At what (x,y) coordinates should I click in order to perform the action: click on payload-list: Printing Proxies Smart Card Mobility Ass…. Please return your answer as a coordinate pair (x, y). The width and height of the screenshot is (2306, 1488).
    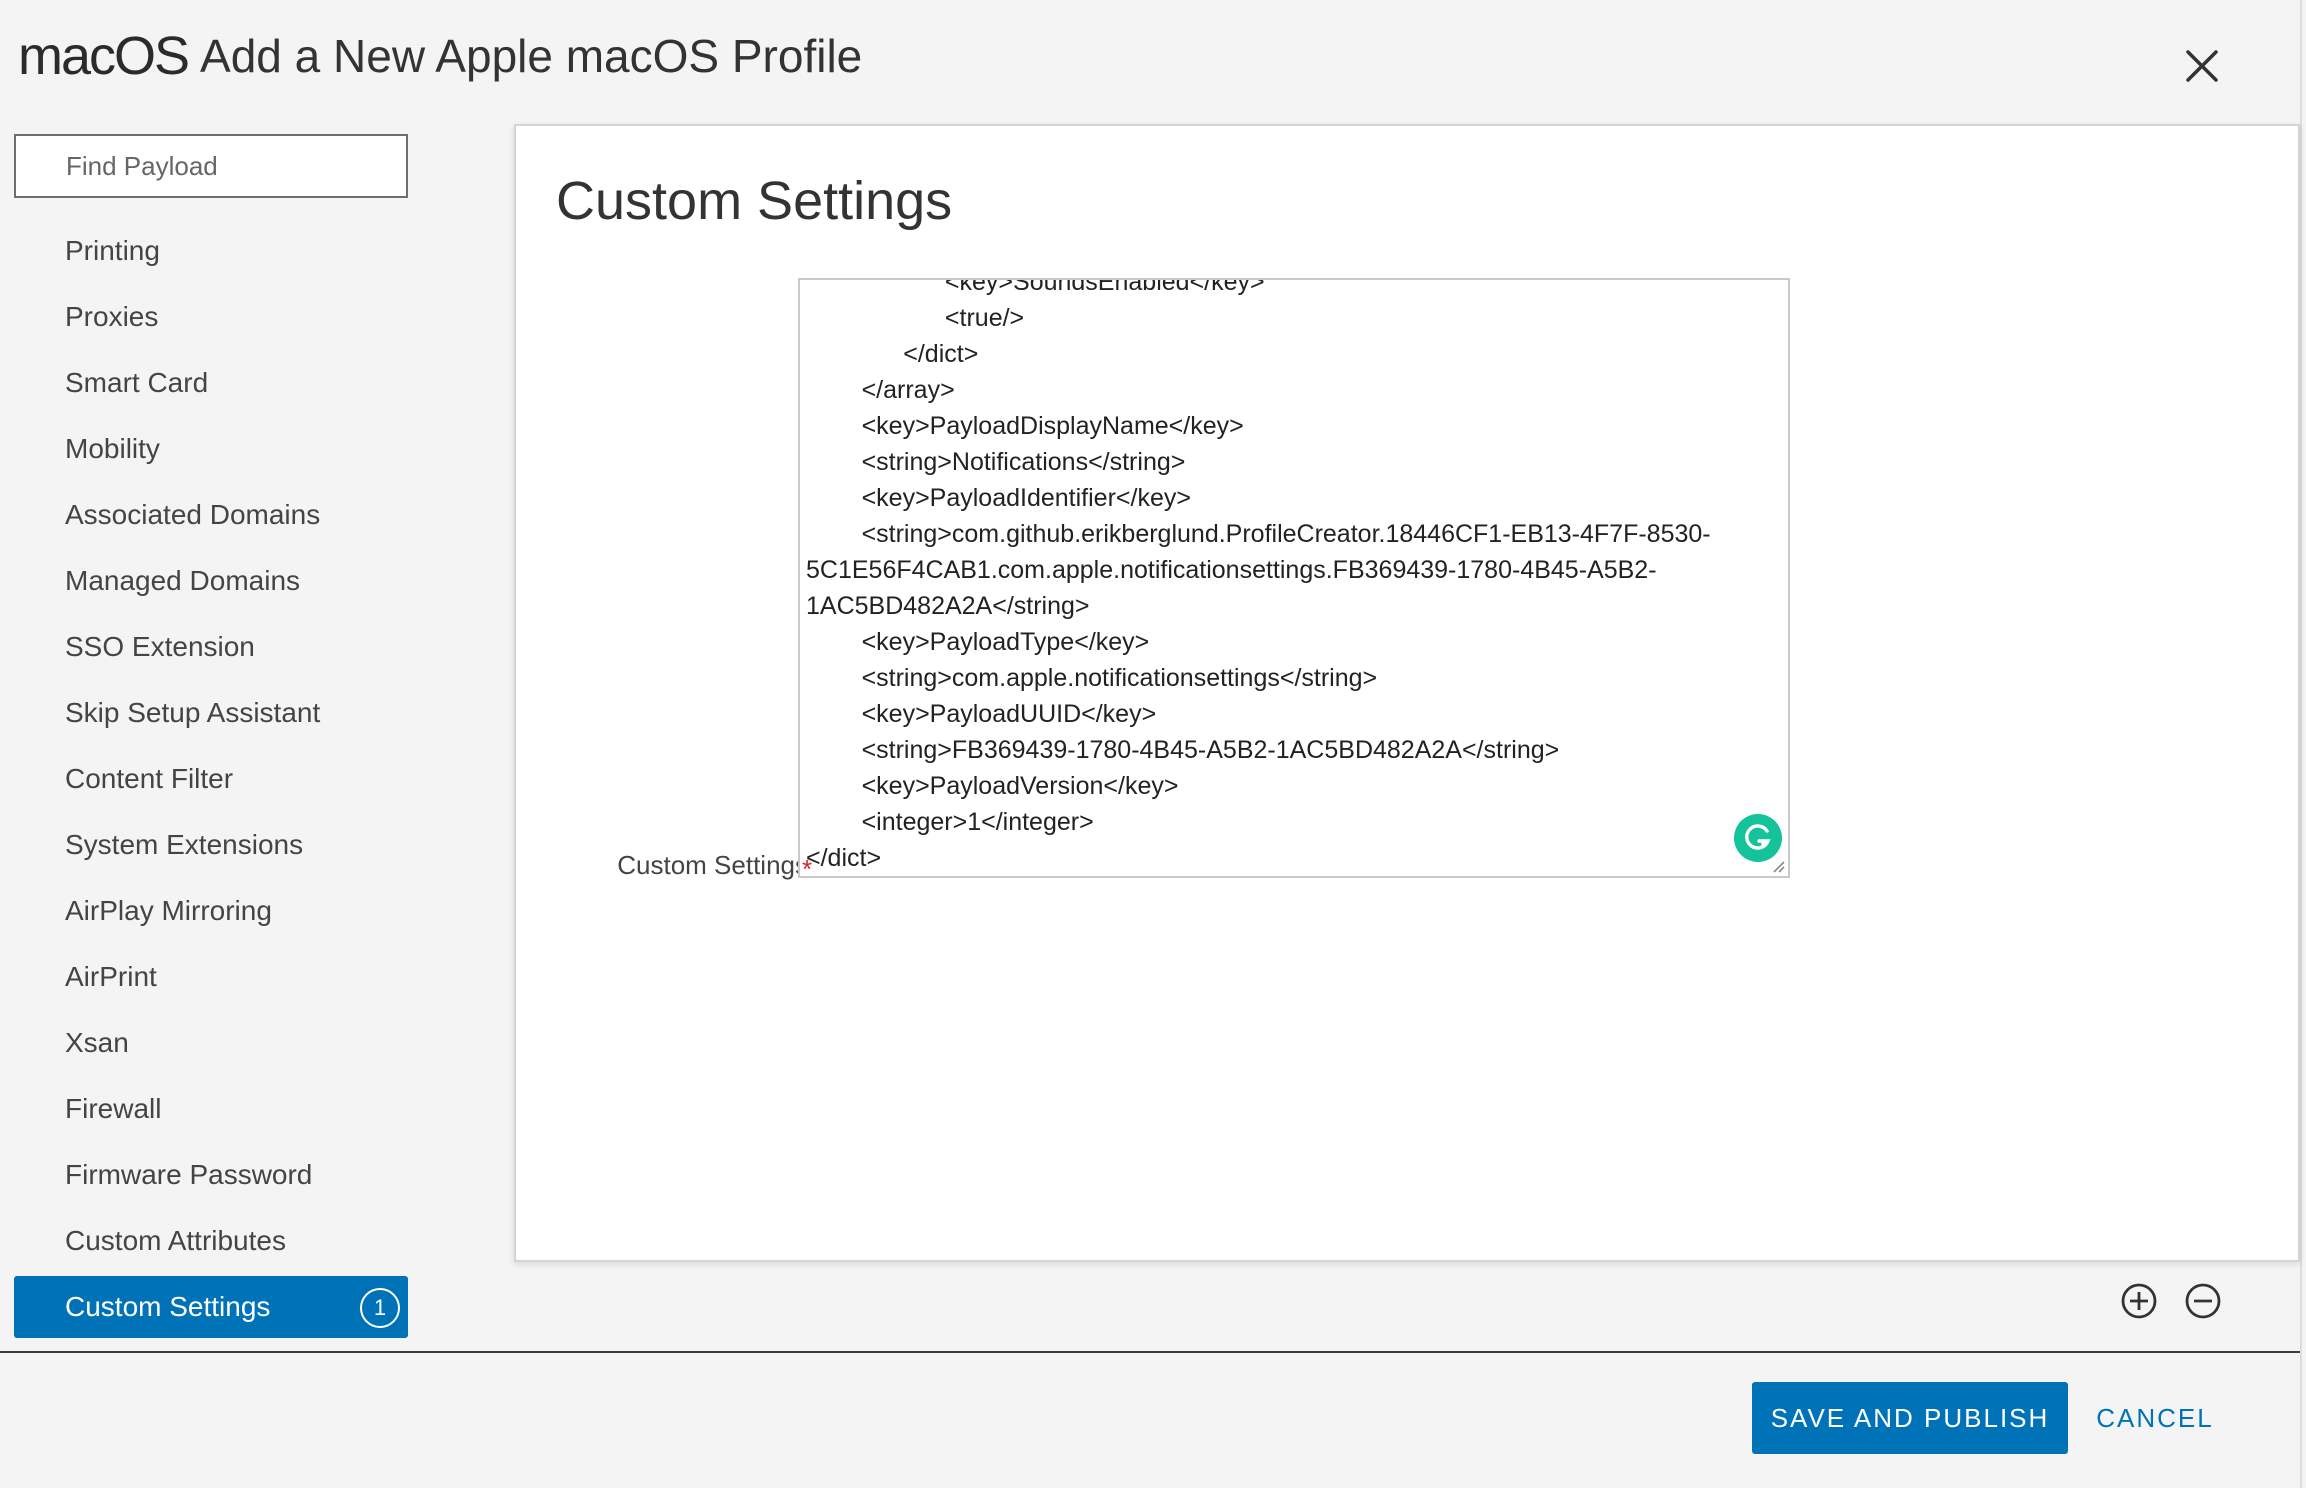
    Looking at the image, I should click on (211, 778).